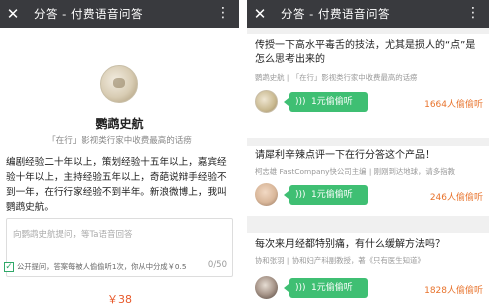 This screenshot has height=307, width=489. Describe the element at coordinates (119, 141) in the screenshot. I see `profile-description: 「在行」影视类行家中收费最高的话痨` at that location.